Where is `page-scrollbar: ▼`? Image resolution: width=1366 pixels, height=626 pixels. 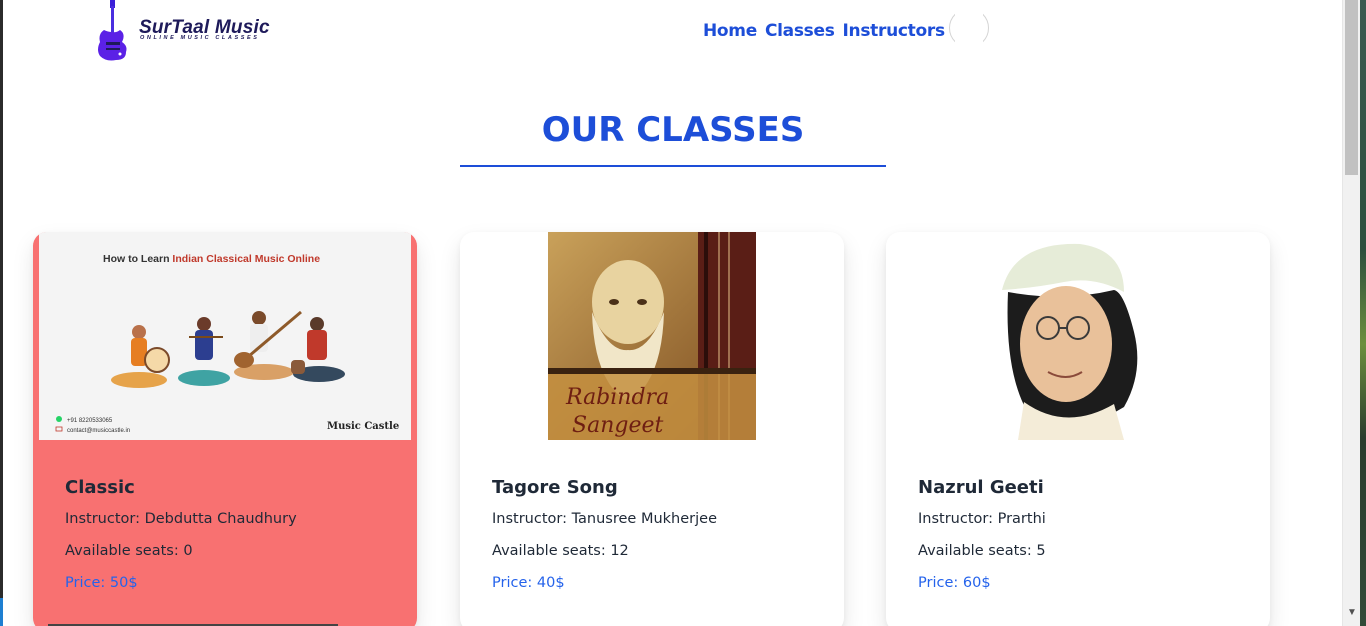
page-scrollbar: ▼ is located at coordinates (1351, 313).